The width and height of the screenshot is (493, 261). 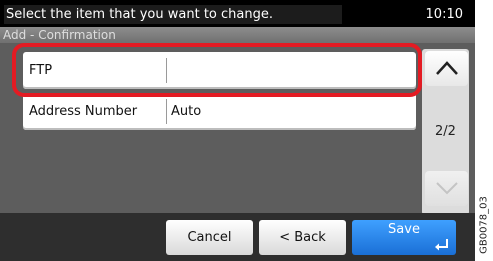 What do you see at coordinates (441, 245) in the screenshot?
I see `enter-icon` at bounding box center [441, 245].